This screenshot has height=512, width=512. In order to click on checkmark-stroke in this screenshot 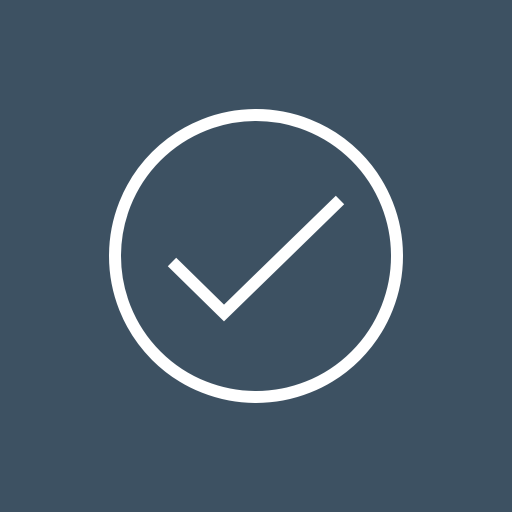, I will do `click(256, 258)`.